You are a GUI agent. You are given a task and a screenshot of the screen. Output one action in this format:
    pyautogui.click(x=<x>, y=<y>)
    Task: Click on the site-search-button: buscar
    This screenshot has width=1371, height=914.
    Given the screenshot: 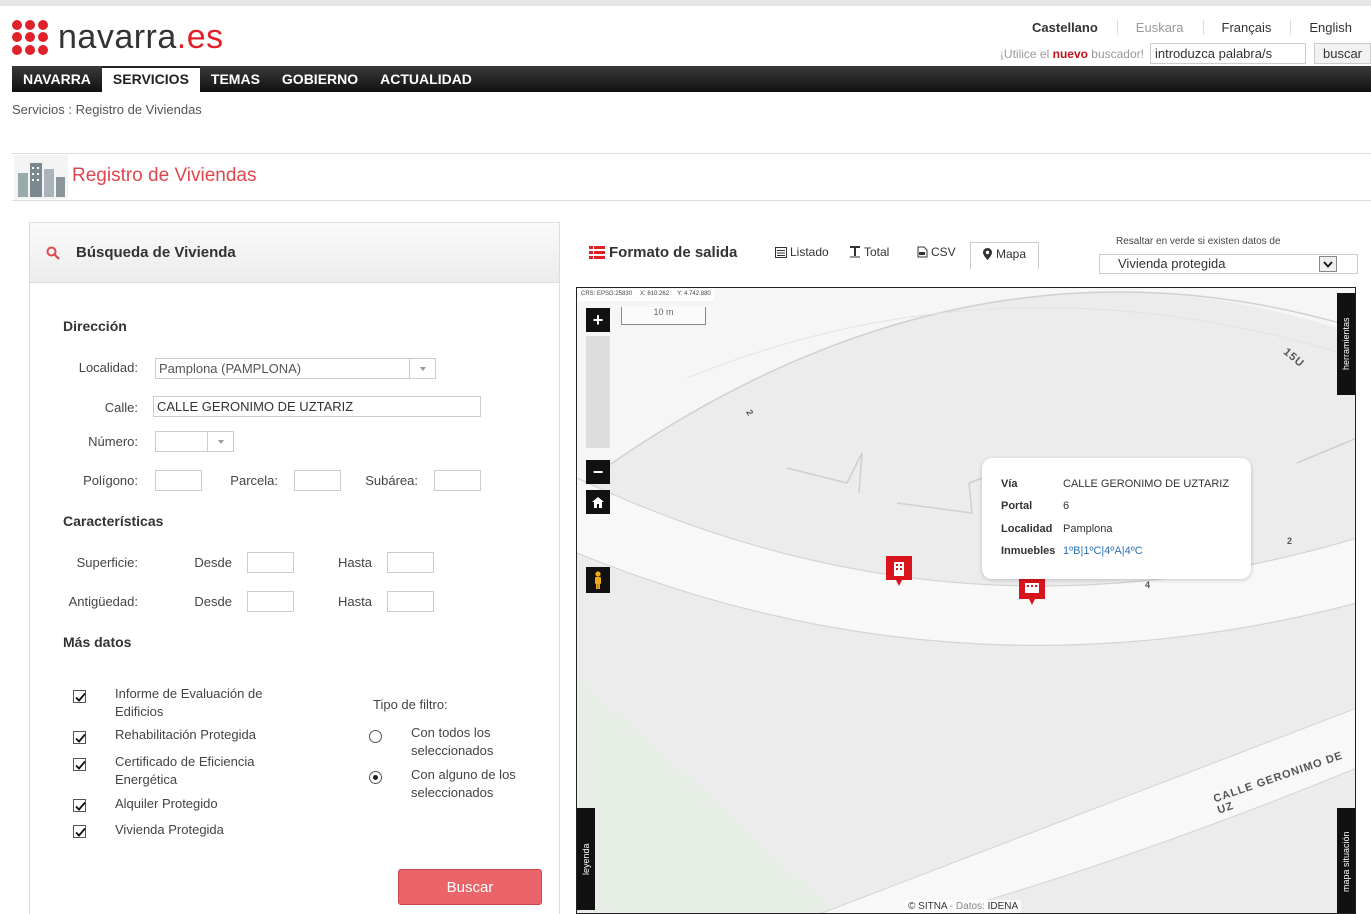 What is the action you would take?
    pyautogui.click(x=1342, y=53)
    